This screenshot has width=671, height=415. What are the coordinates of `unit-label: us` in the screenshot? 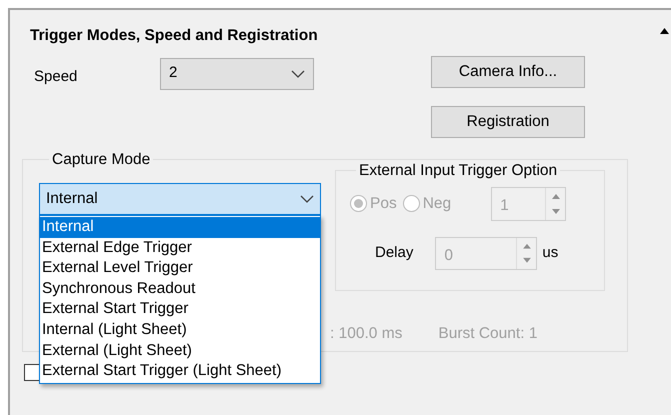 It's located at (550, 252).